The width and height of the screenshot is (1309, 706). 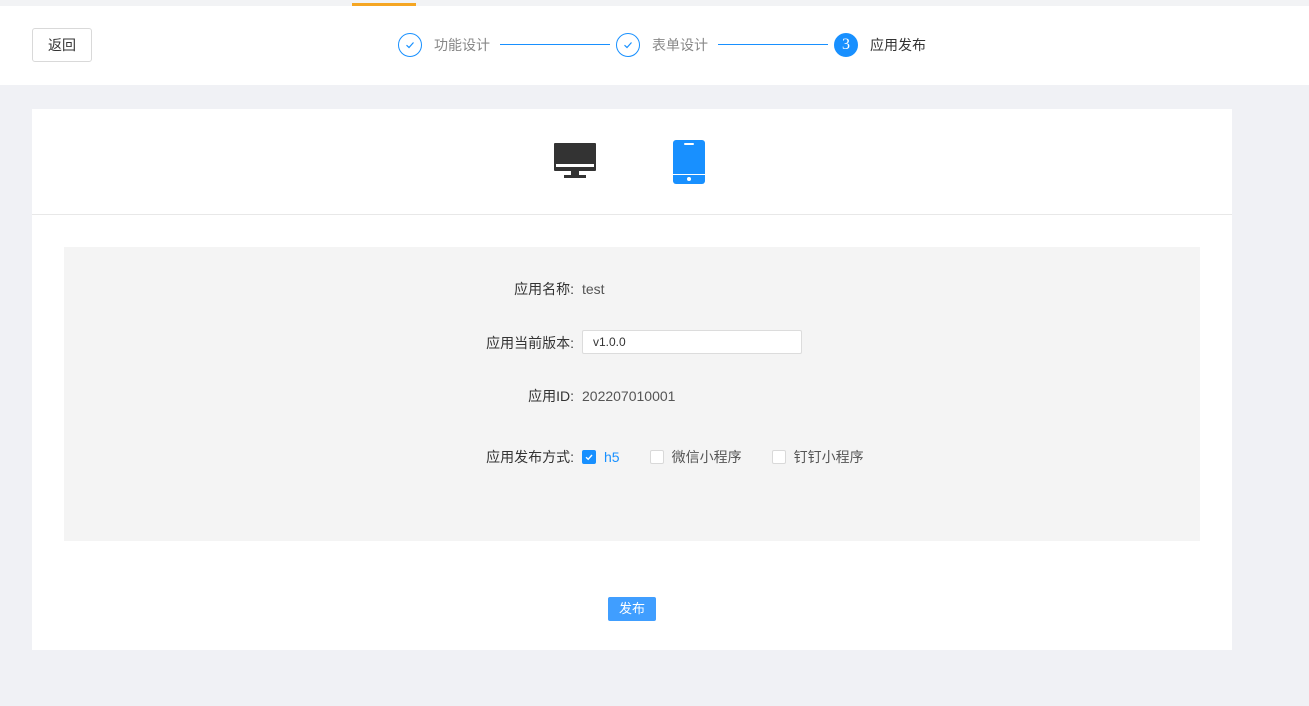 I want to click on step-label: 功能设计, so click(x=462, y=45).